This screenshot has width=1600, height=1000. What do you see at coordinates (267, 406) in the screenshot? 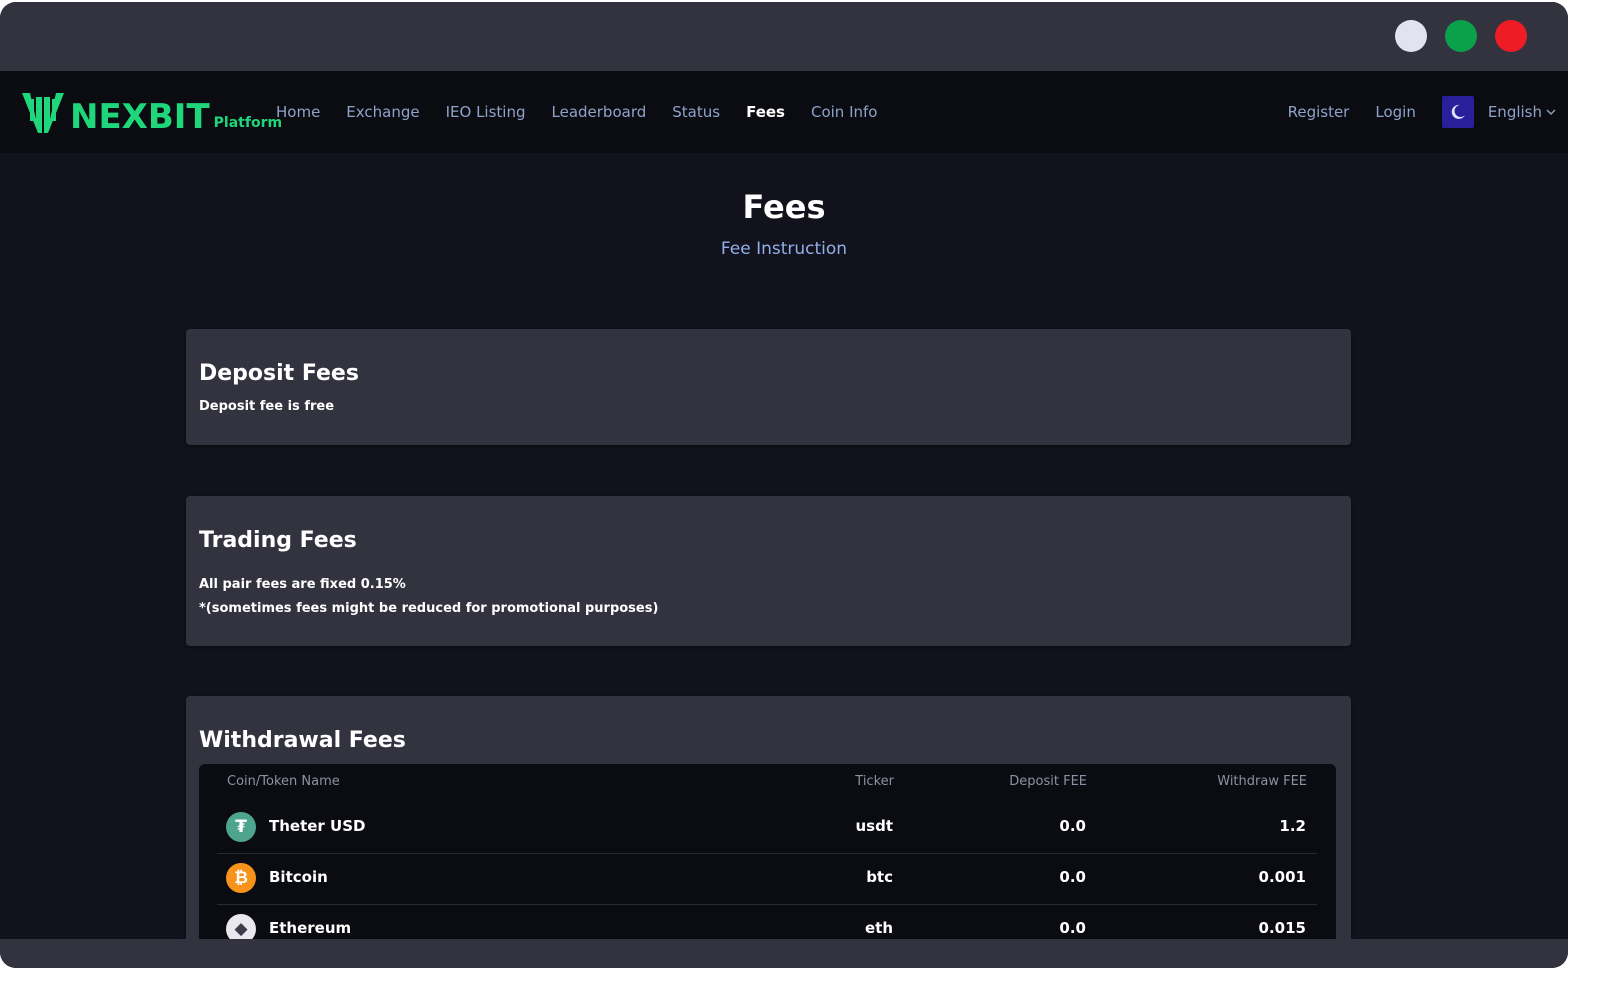
I see `deposit-fees-text: Deposit fee is free` at bounding box center [267, 406].